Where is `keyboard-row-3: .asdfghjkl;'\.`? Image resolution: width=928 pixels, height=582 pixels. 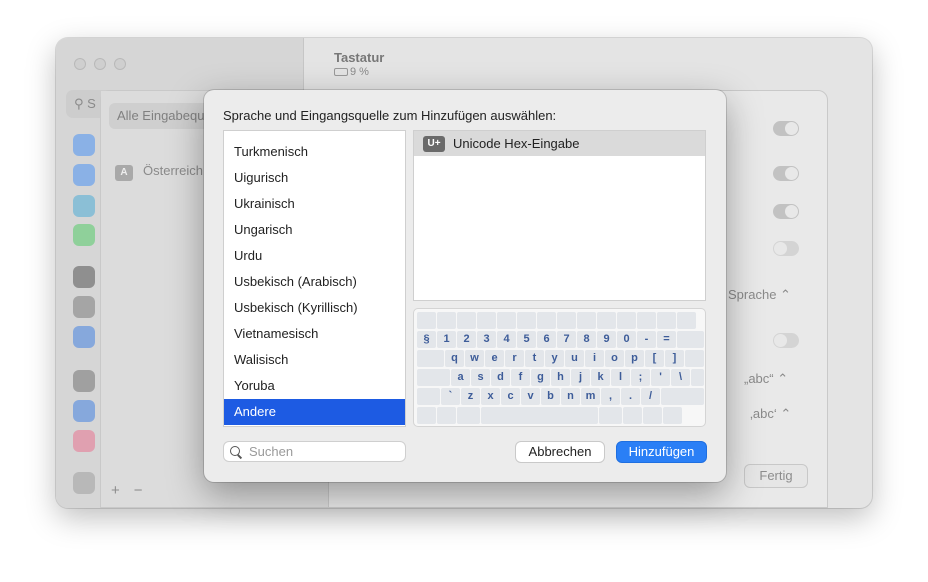
keyboard-row-3: .asdfghjkl;'\. is located at coordinates (560, 378).